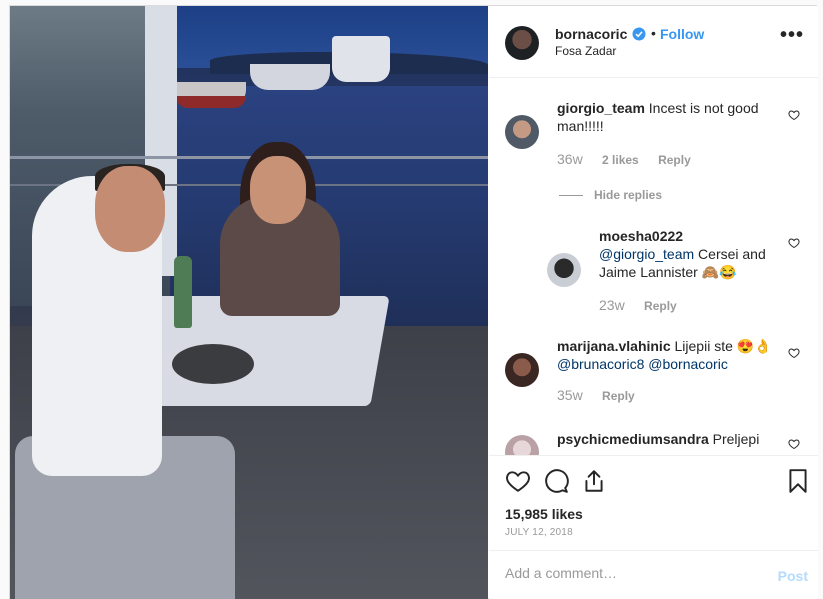  Describe the element at coordinates (633, 439) in the screenshot. I see `comment-username: psychicmediumsandra` at that location.